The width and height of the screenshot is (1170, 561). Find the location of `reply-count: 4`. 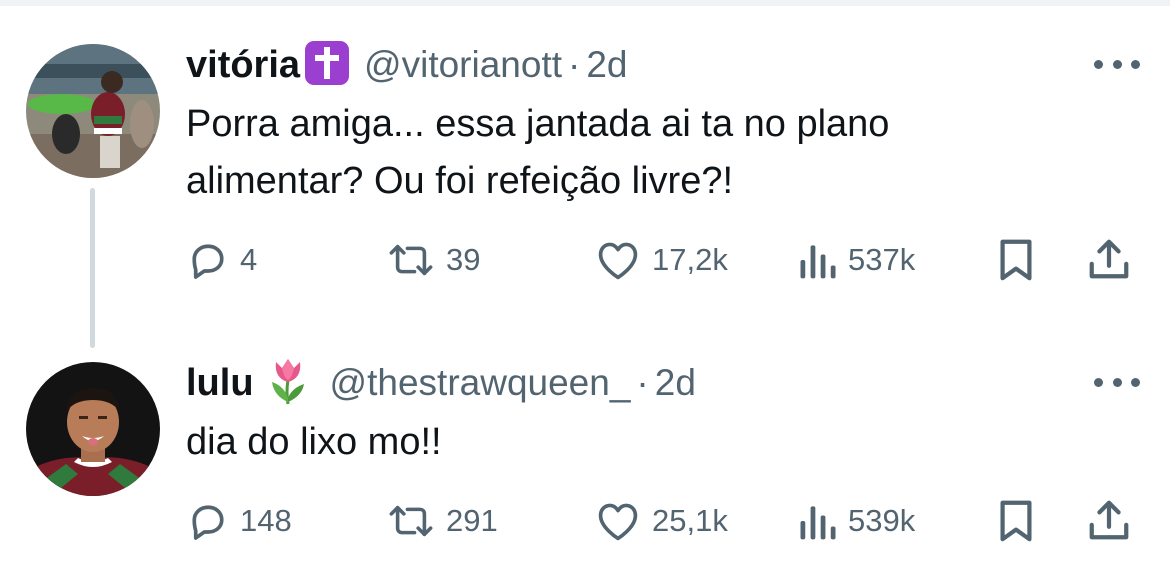

reply-count: 4 is located at coordinates (249, 259).